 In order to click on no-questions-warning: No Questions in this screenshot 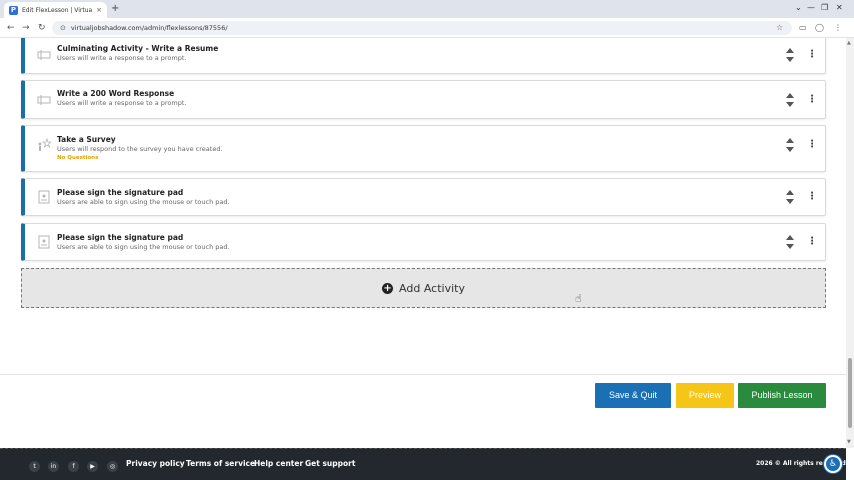, I will do `click(78, 158)`.